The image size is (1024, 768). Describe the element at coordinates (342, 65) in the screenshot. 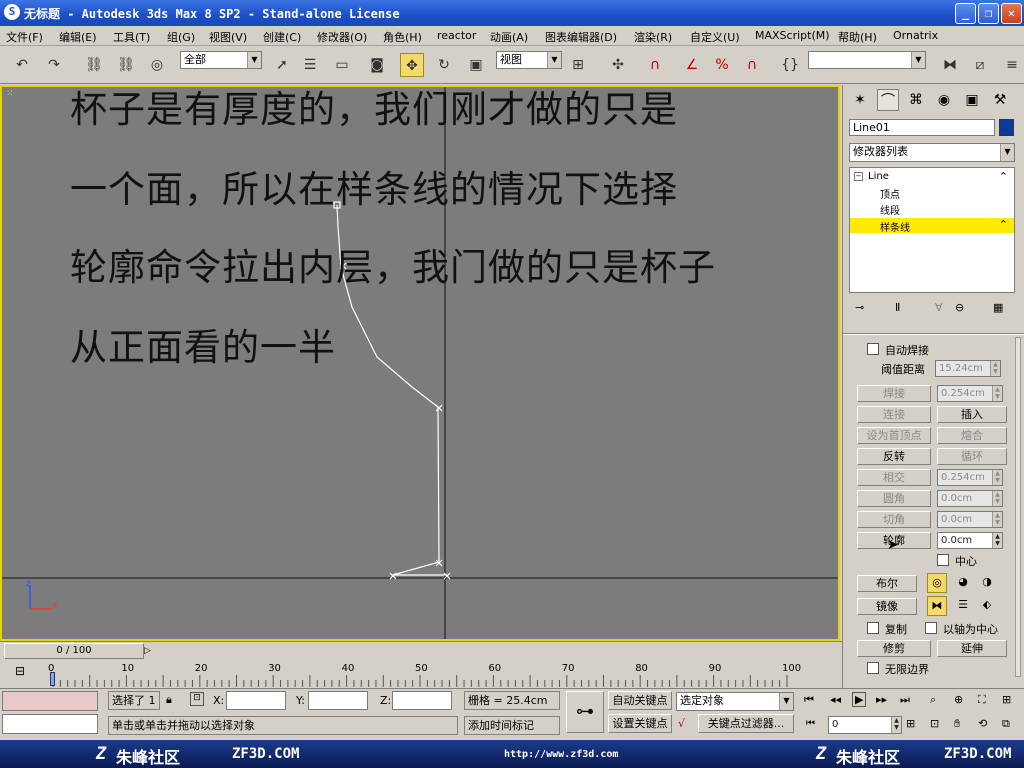

I see `rectangular-selection-icon: ▭` at that location.